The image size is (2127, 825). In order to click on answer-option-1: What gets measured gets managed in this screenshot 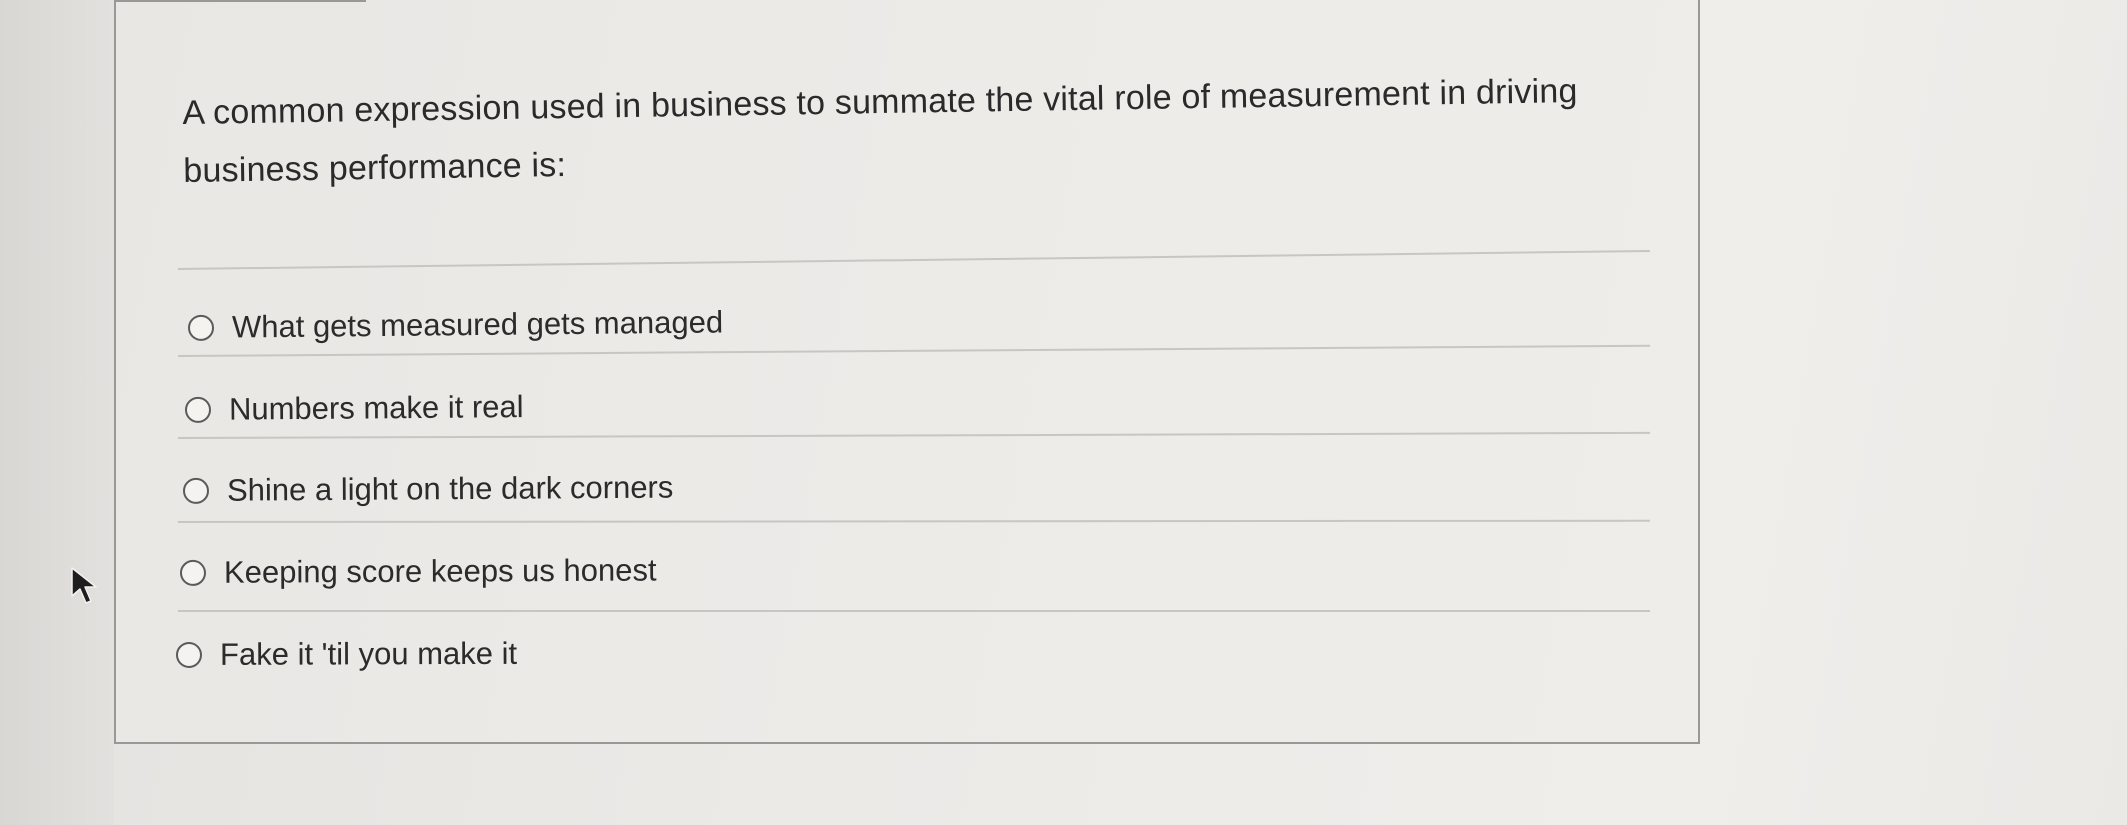, I will do `click(455, 325)`.